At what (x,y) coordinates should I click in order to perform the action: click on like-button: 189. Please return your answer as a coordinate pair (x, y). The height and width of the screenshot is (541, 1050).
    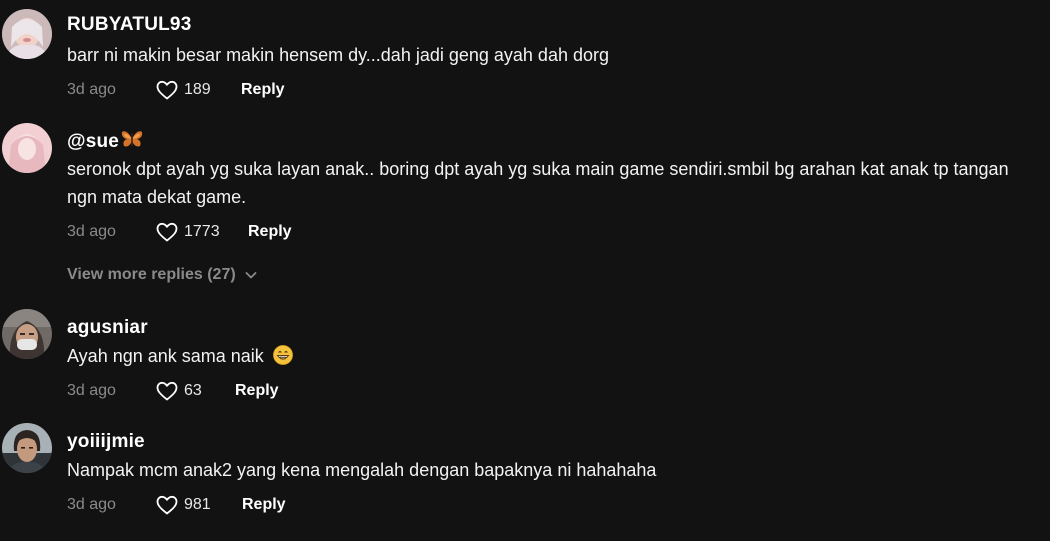
    Looking at the image, I should click on (198, 90).